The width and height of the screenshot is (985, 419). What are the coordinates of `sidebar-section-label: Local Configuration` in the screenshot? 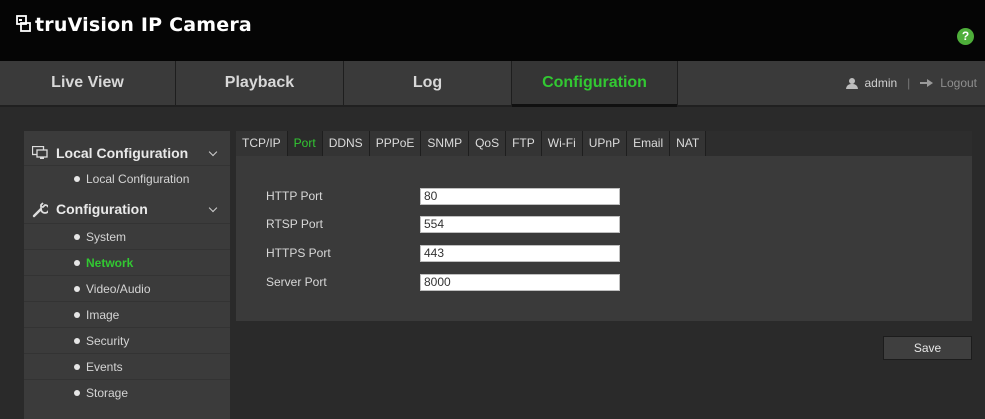 It's located at (122, 153).